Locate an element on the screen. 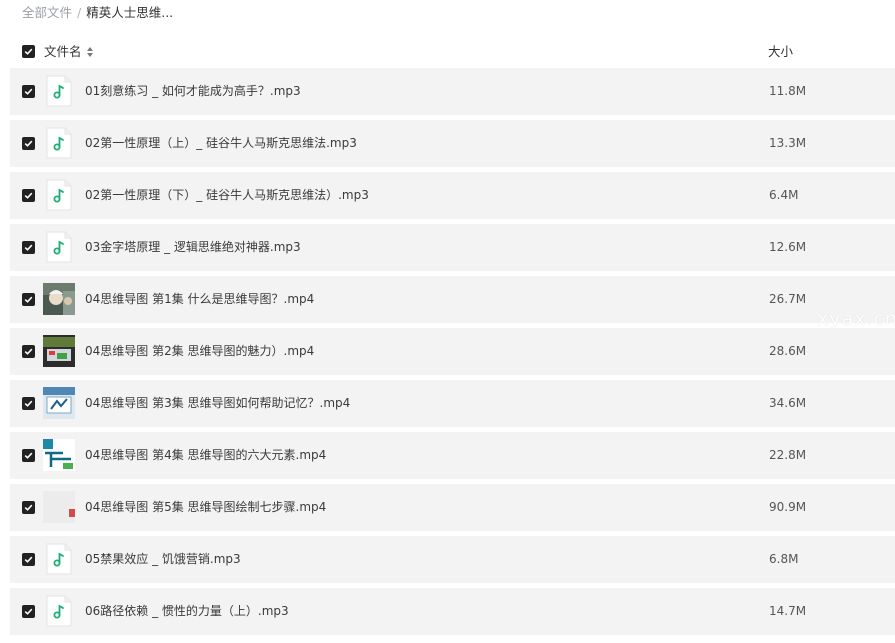 This screenshot has height=643, width=895. breadcrumb-root-link: 全部文件 is located at coordinates (47, 12).